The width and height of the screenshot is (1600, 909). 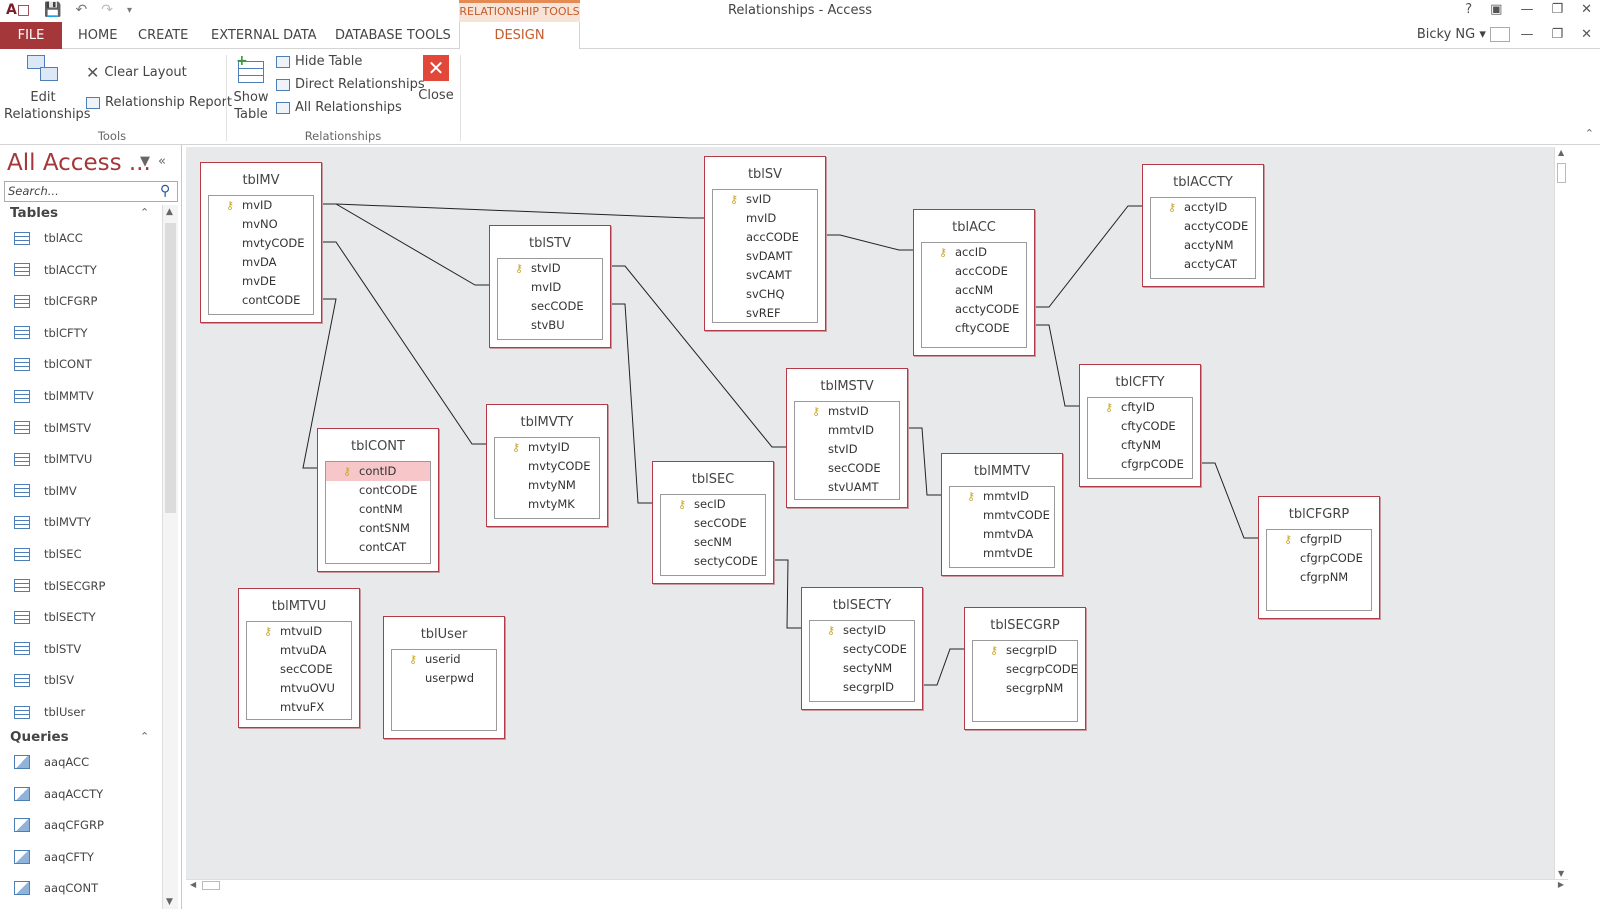 What do you see at coordinates (444, 690) in the screenshot?
I see `field-list: ⚷ userid userpwd` at bounding box center [444, 690].